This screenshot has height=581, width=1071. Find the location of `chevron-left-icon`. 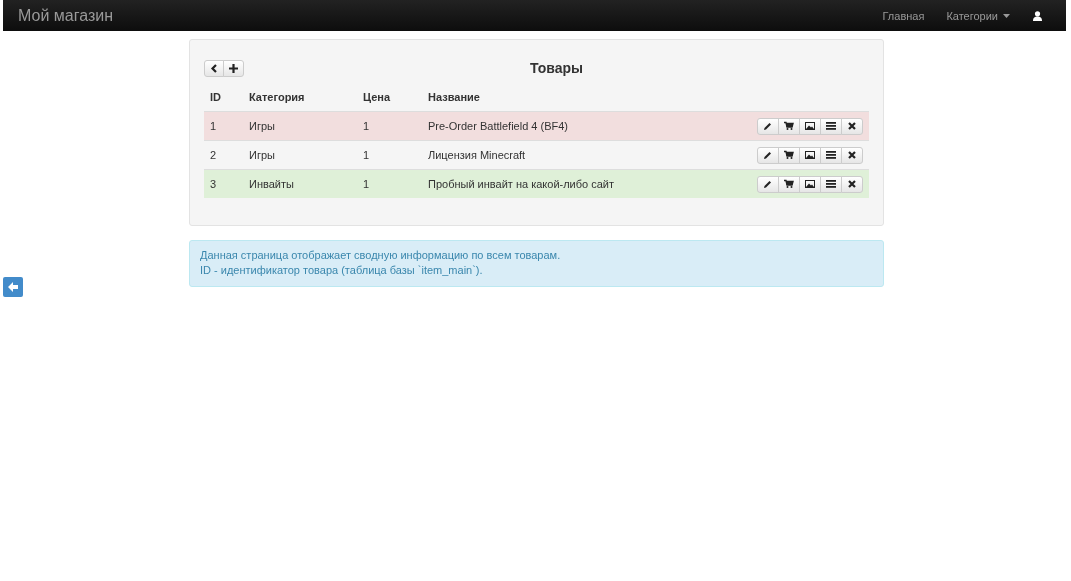

chevron-left-icon is located at coordinates (214, 68).